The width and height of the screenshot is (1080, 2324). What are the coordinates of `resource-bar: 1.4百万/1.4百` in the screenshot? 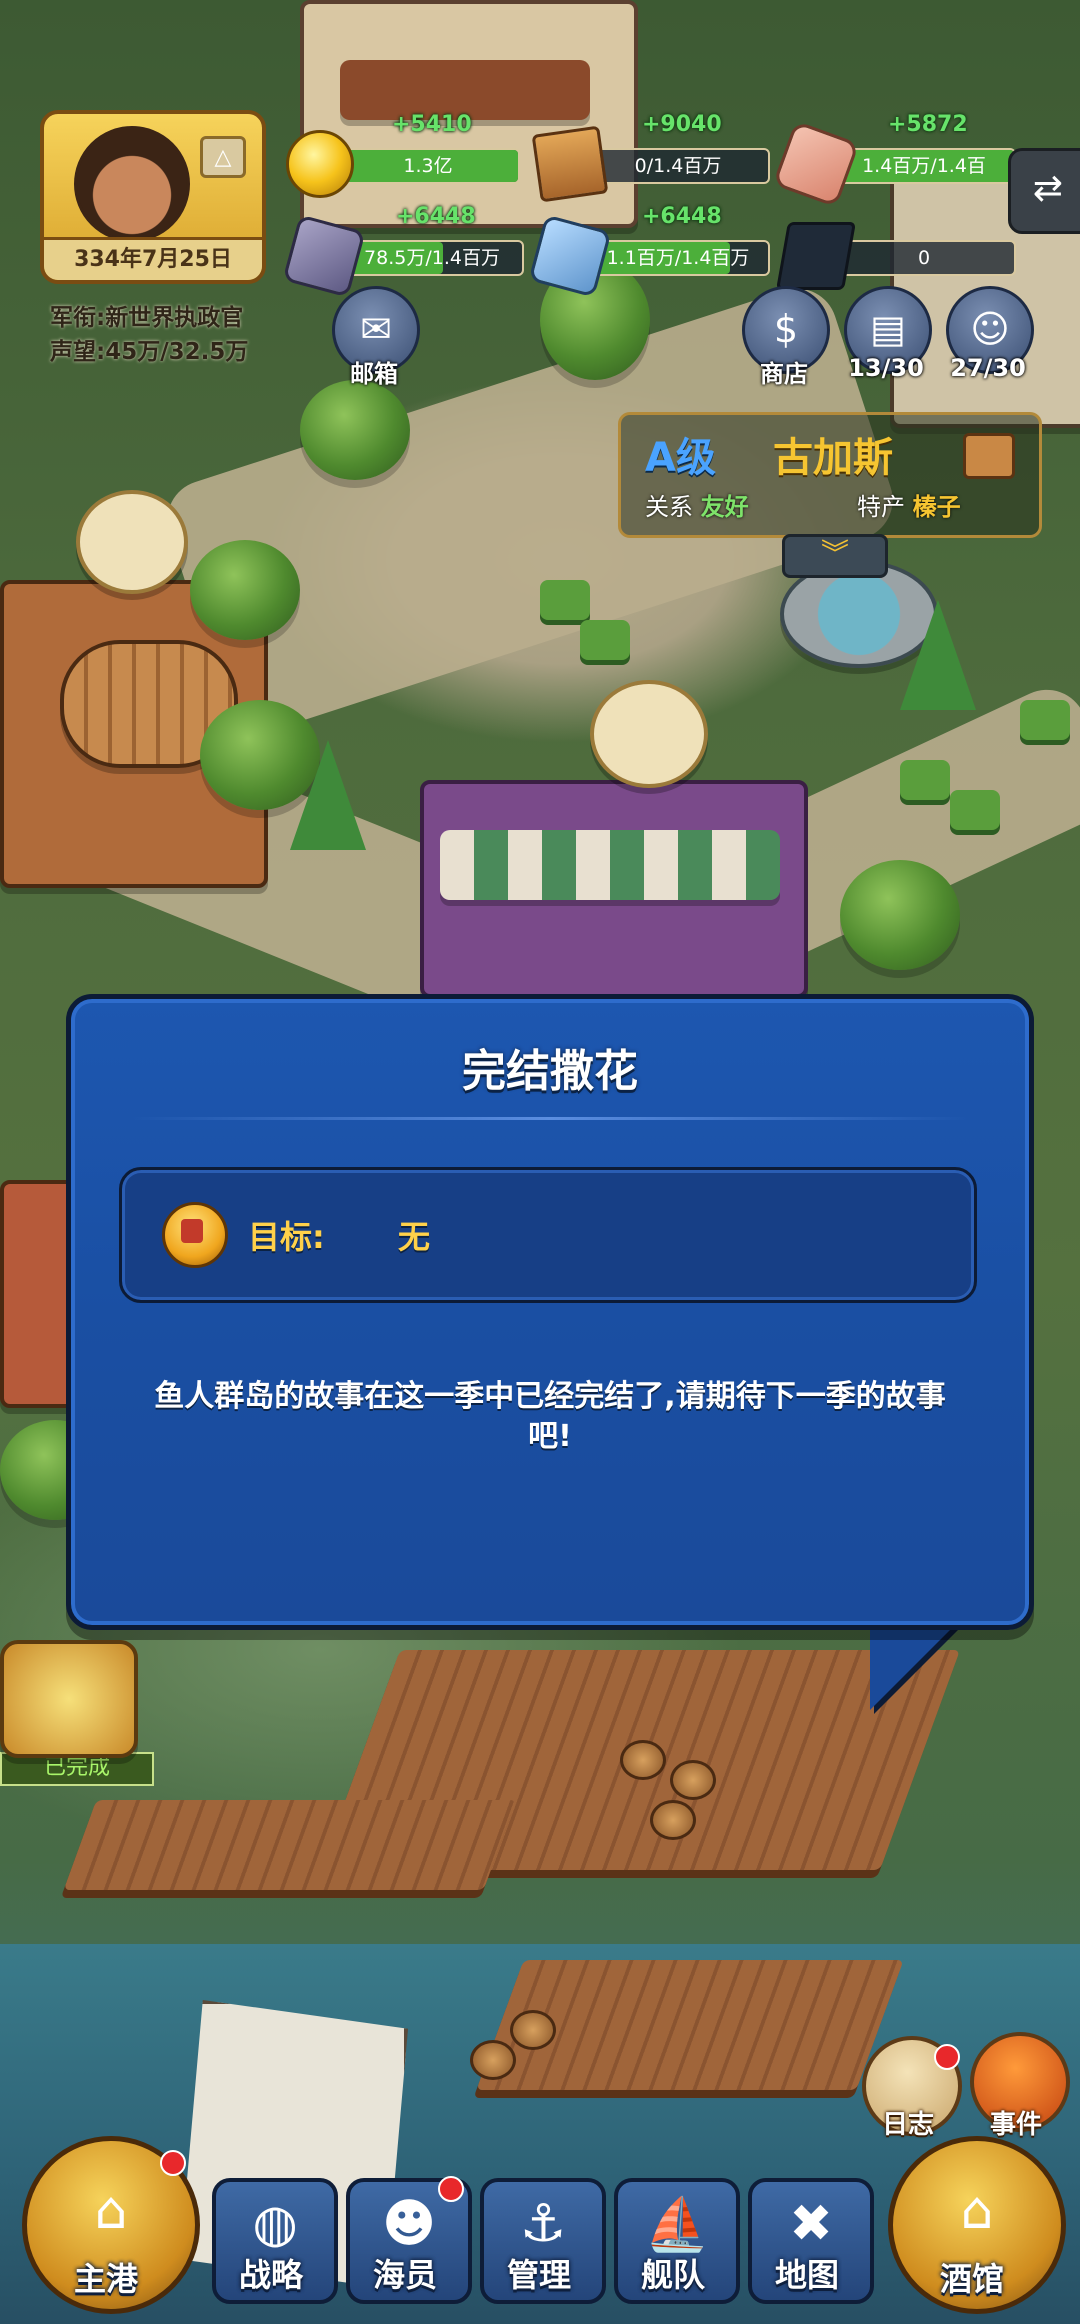 It's located at (924, 166).